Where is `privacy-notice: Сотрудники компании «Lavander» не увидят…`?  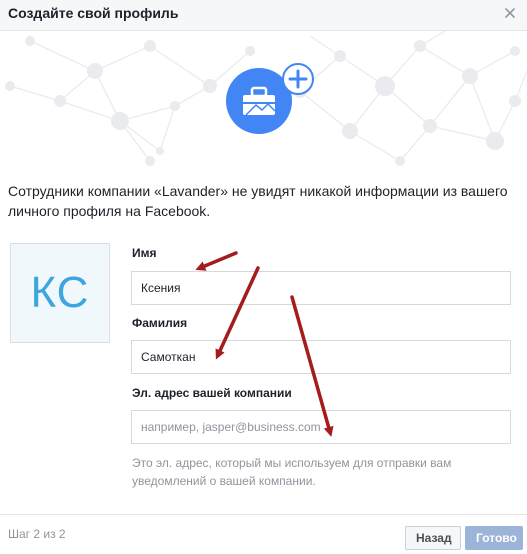 privacy-notice: Сотрудники компании «Lavander» не увидят… is located at coordinates (258, 201).